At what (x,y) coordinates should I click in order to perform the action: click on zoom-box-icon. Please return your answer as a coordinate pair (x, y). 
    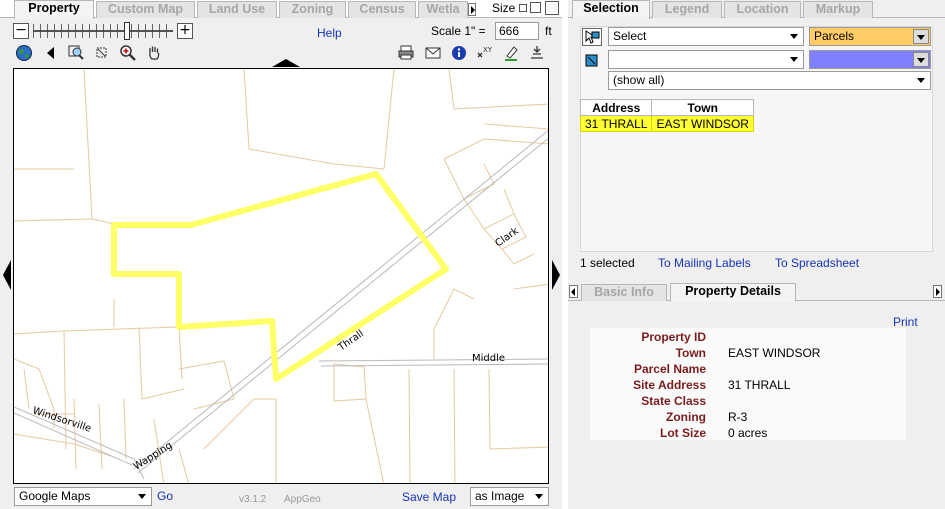
    Looking at the image, I should click on (102, 53).